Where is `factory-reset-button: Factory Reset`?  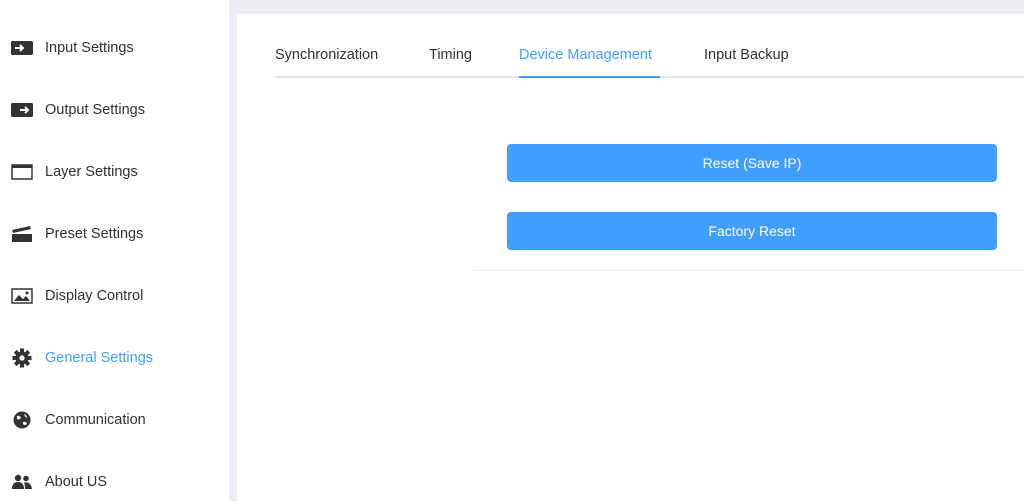
factory-reset-button: Factory Reset is located at coordinates (752, 231).